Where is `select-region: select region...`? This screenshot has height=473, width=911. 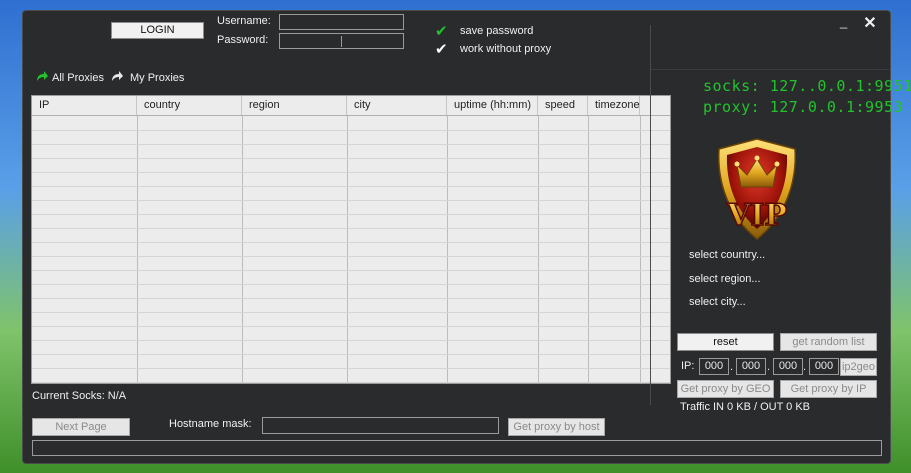 select-region: select region... is located at coordinates (725, 279).